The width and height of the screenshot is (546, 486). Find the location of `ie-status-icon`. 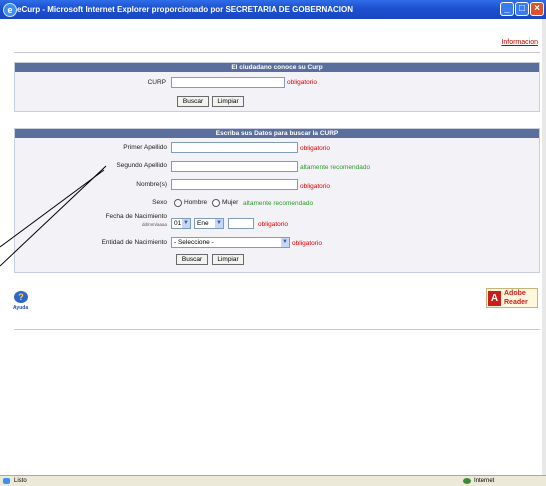

ie-status-icon is located at coordinates (6, 481).